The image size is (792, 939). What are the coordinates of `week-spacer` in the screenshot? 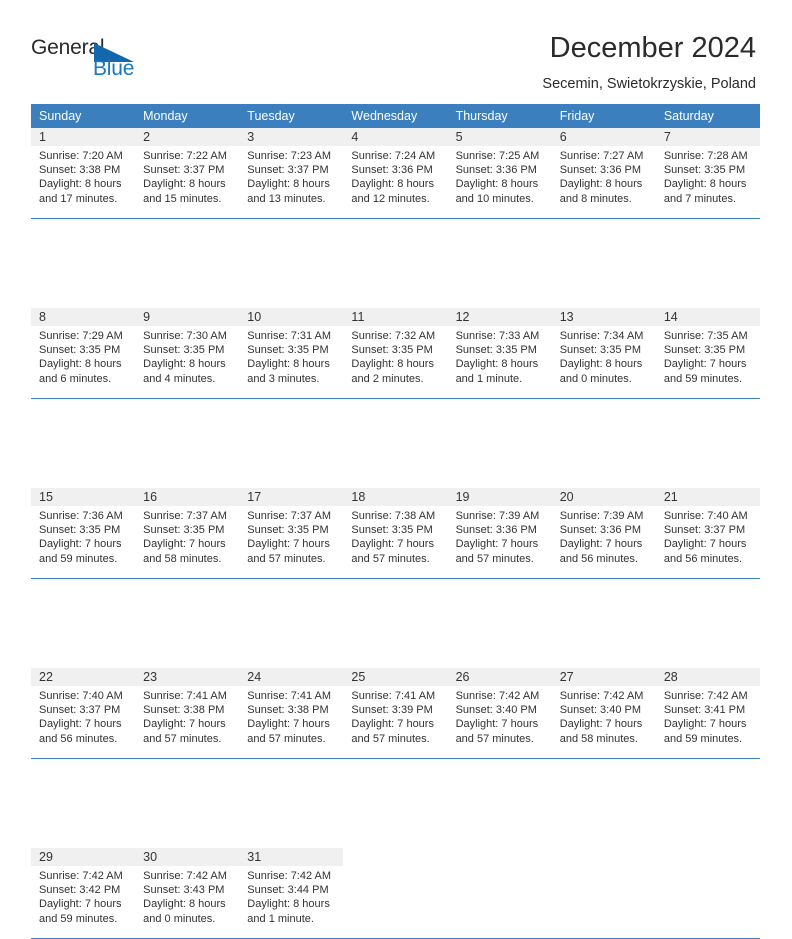 It's located at (395, 443).